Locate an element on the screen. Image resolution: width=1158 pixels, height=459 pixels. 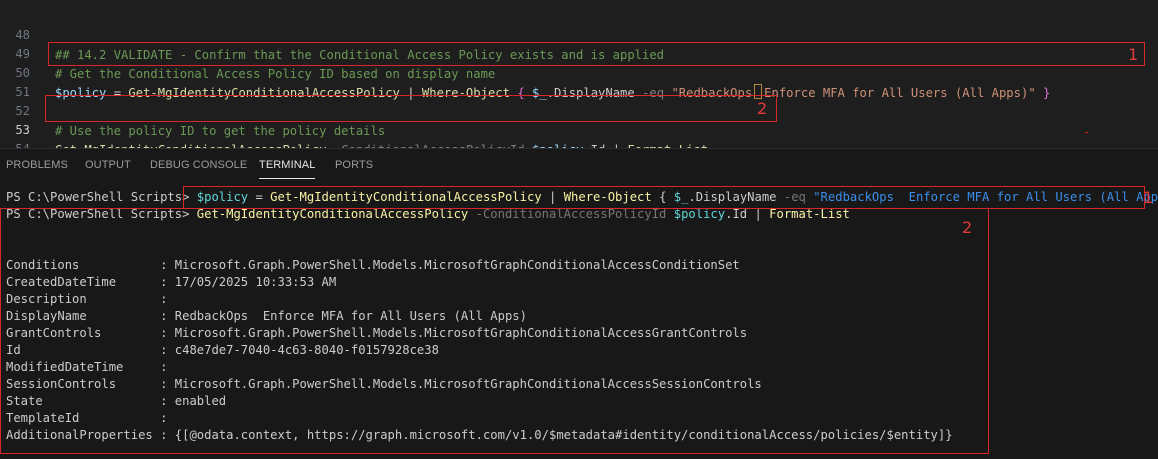
tab-terminal: TERMINAL is located at coordinates (287, 169).